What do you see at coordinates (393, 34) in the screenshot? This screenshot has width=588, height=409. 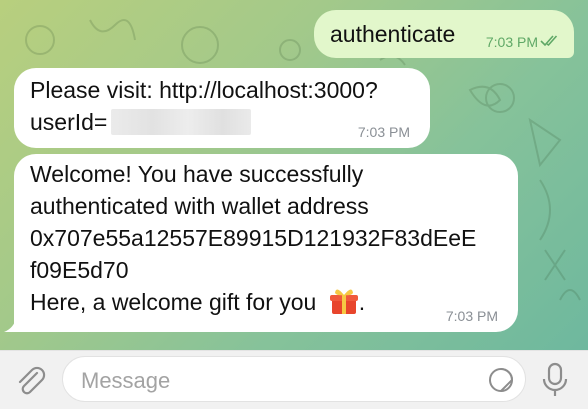 I see `message-text: authenticate` at bounding box center [393, 34].